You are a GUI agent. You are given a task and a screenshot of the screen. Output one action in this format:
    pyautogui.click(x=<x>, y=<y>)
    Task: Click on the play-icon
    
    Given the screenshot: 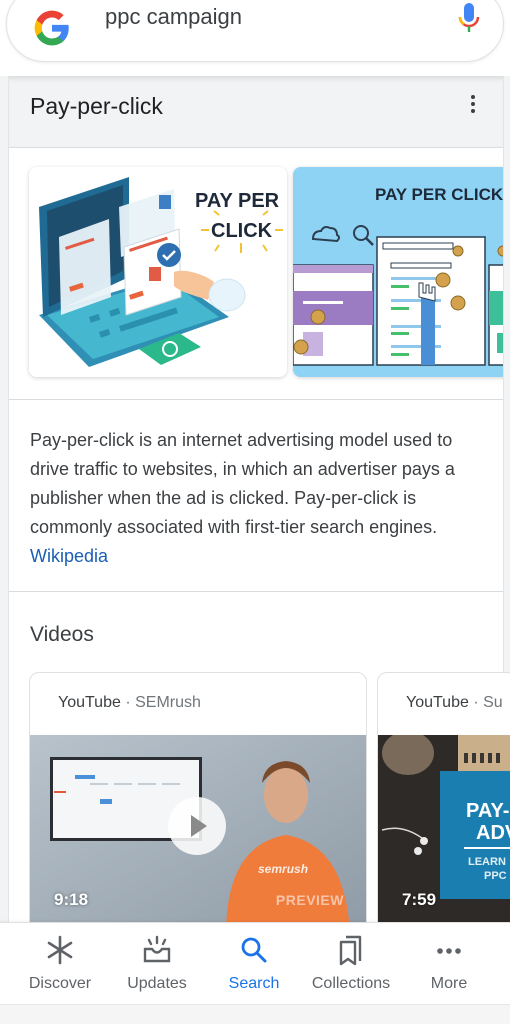 What is the action you would take?
    pyautogui.click(x=197, y=826)
    